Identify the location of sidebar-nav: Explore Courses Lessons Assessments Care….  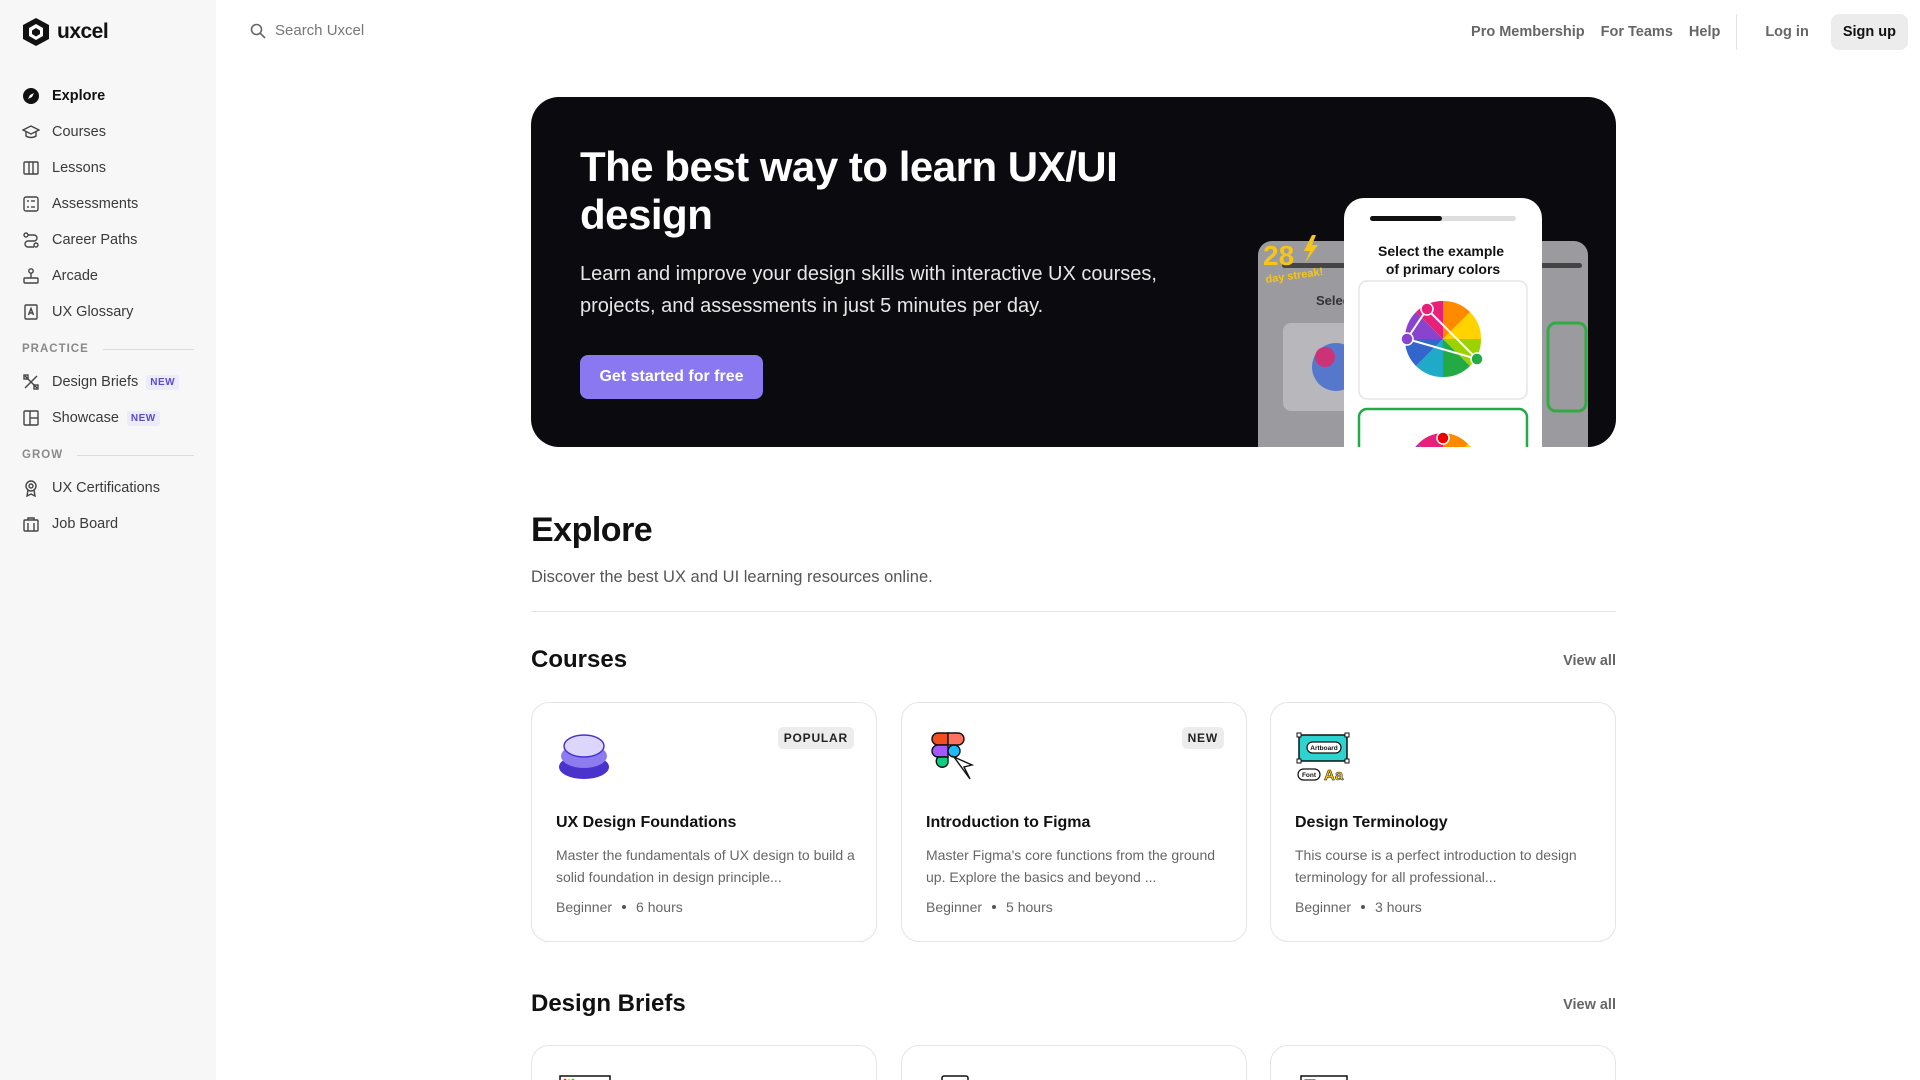
(108, 310).